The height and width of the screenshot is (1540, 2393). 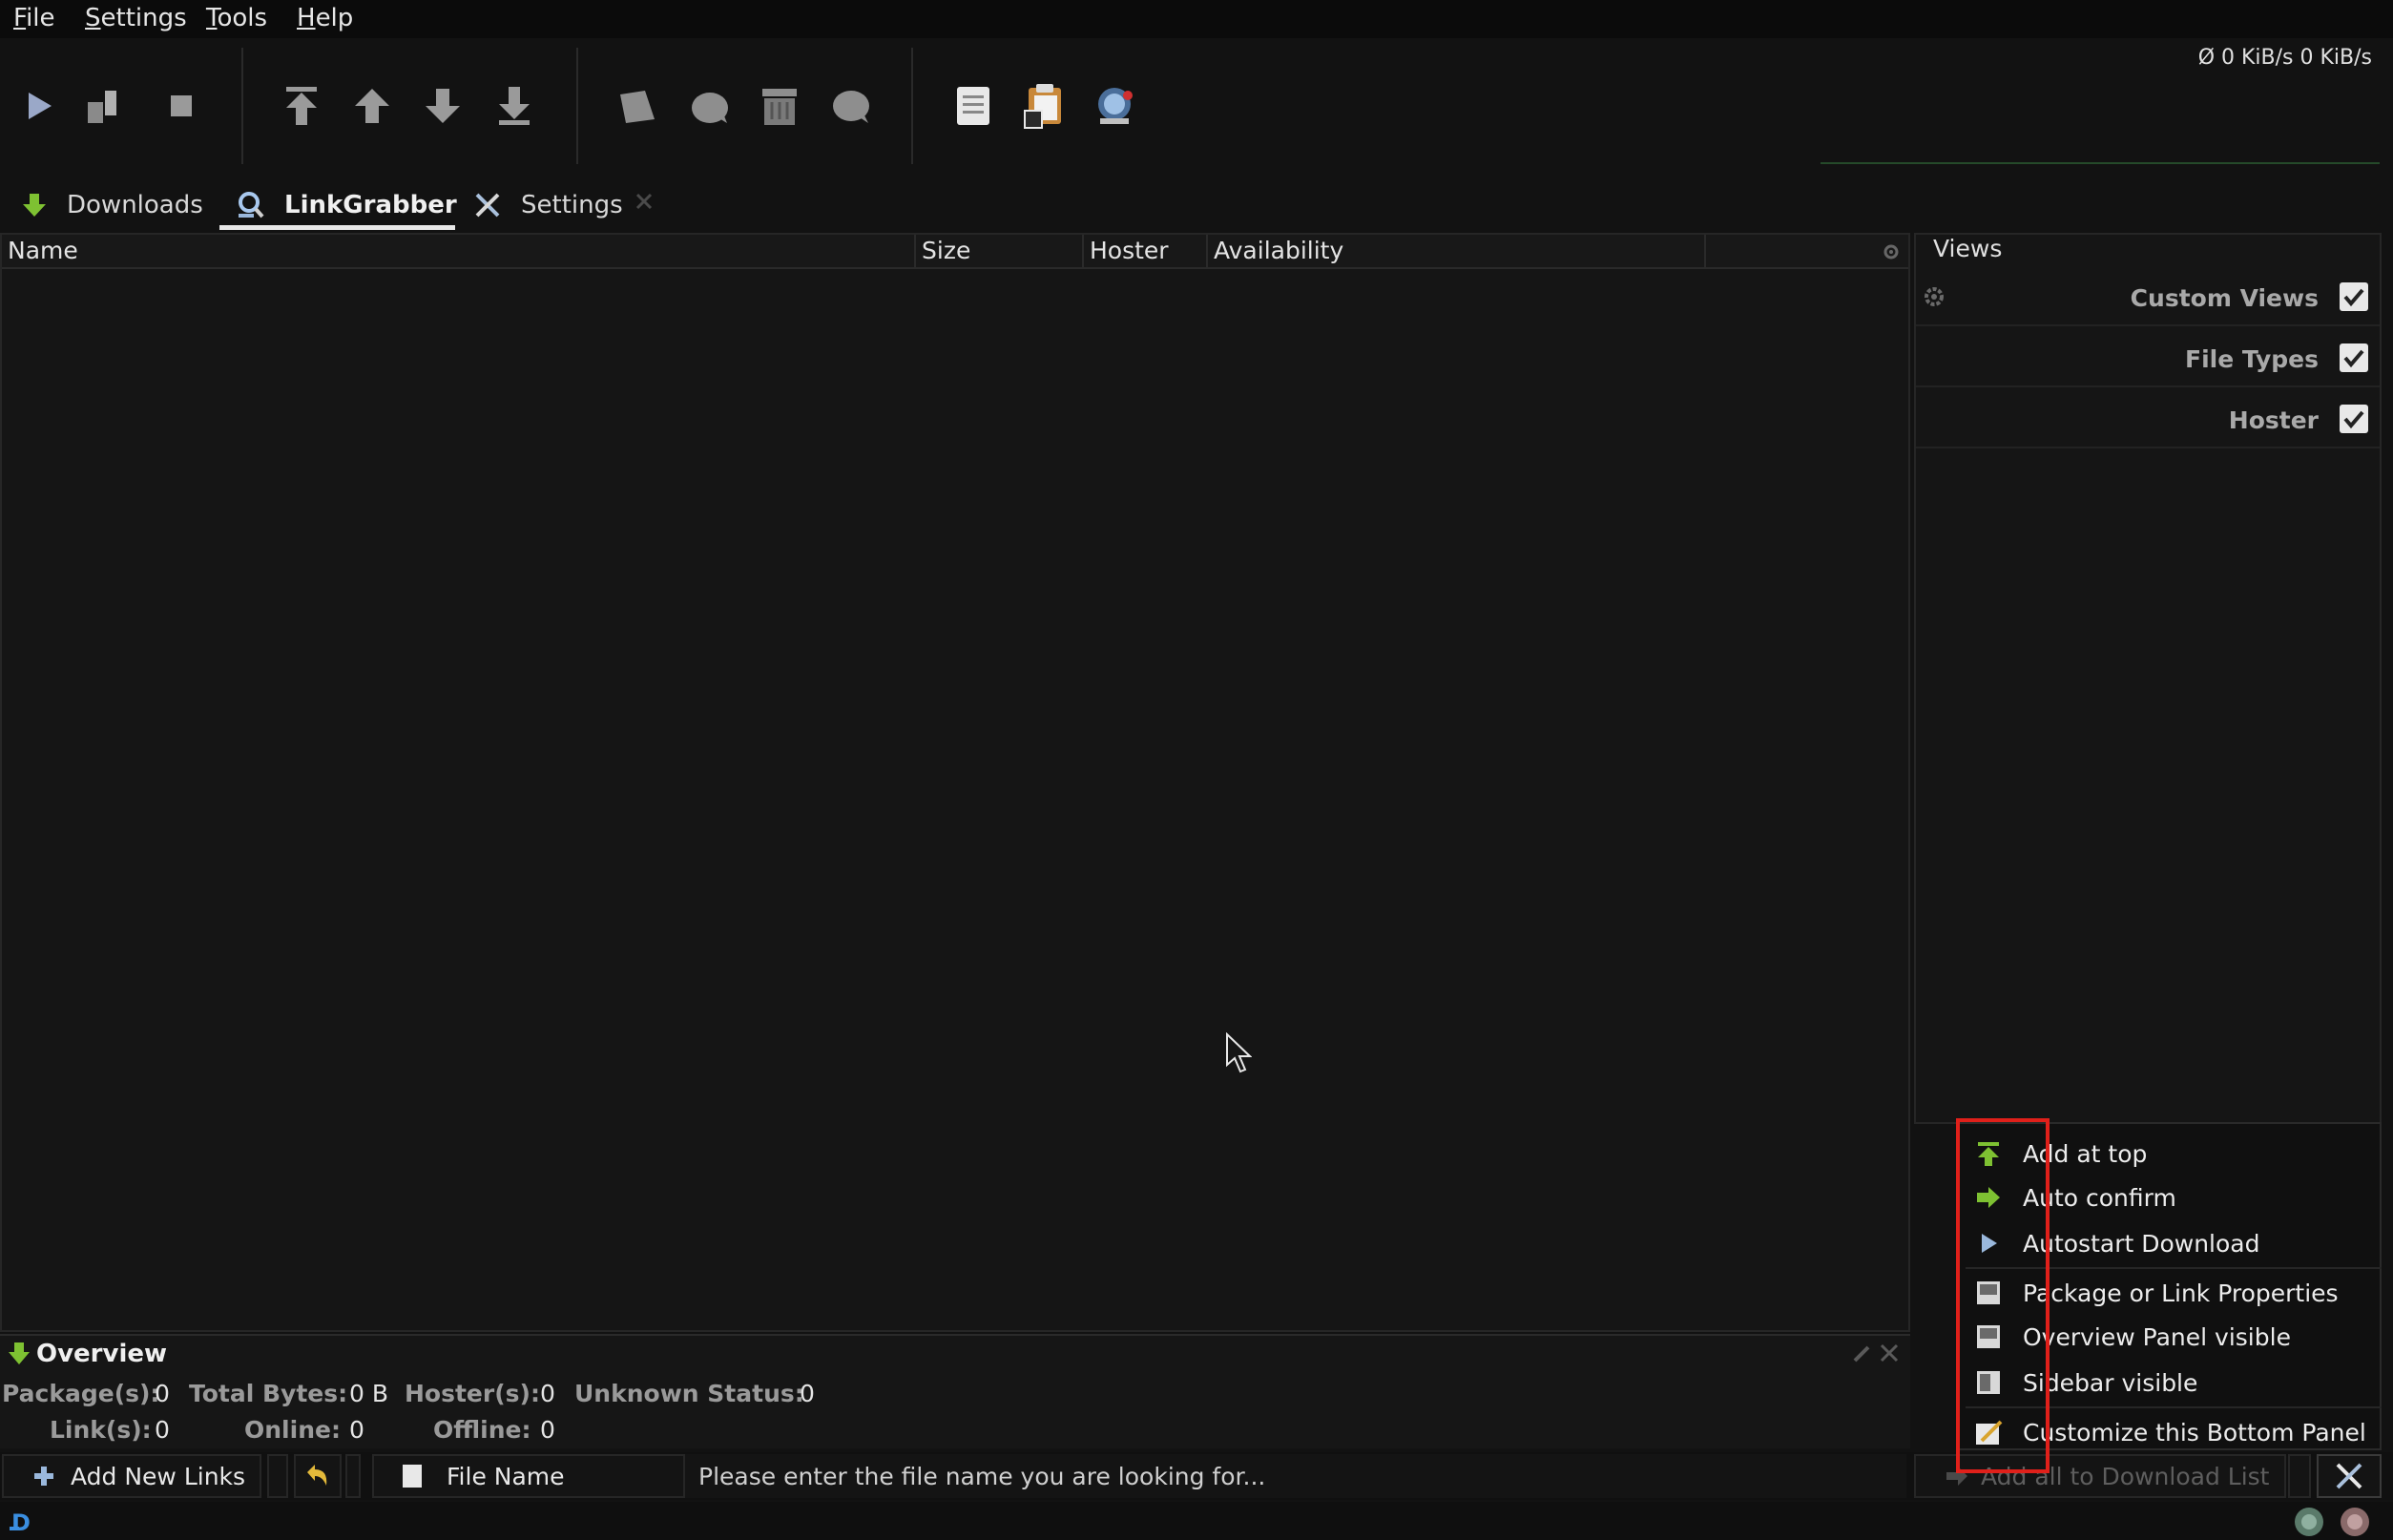 What do you see at coordinates (181, 105) in the screenshot?
I see `stop-icon` at bounding box center [181, 105].